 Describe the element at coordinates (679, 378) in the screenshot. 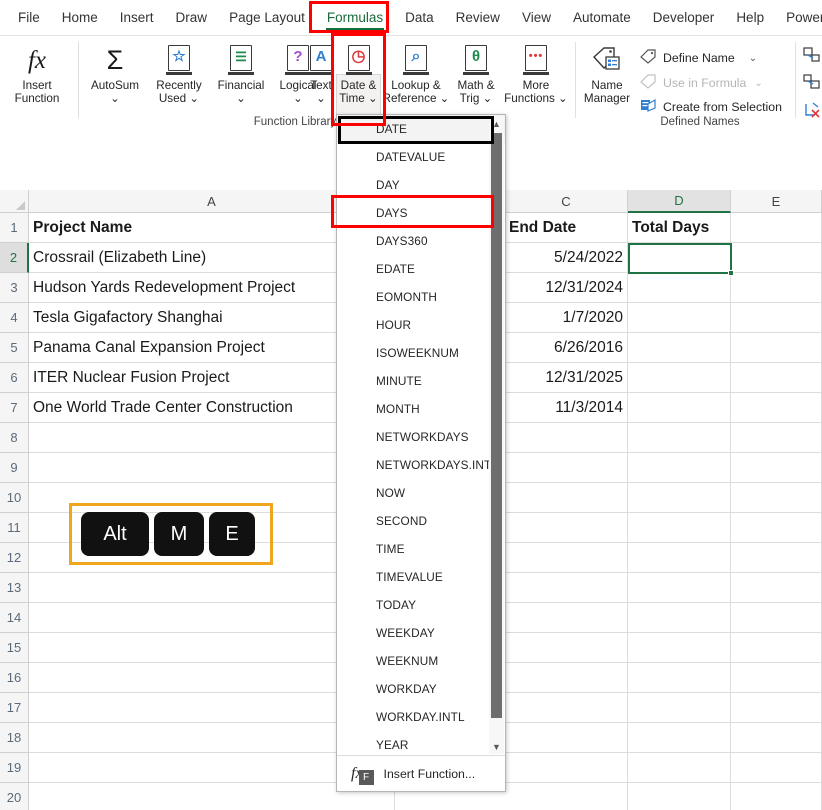

I see `cell-D6` at that location.